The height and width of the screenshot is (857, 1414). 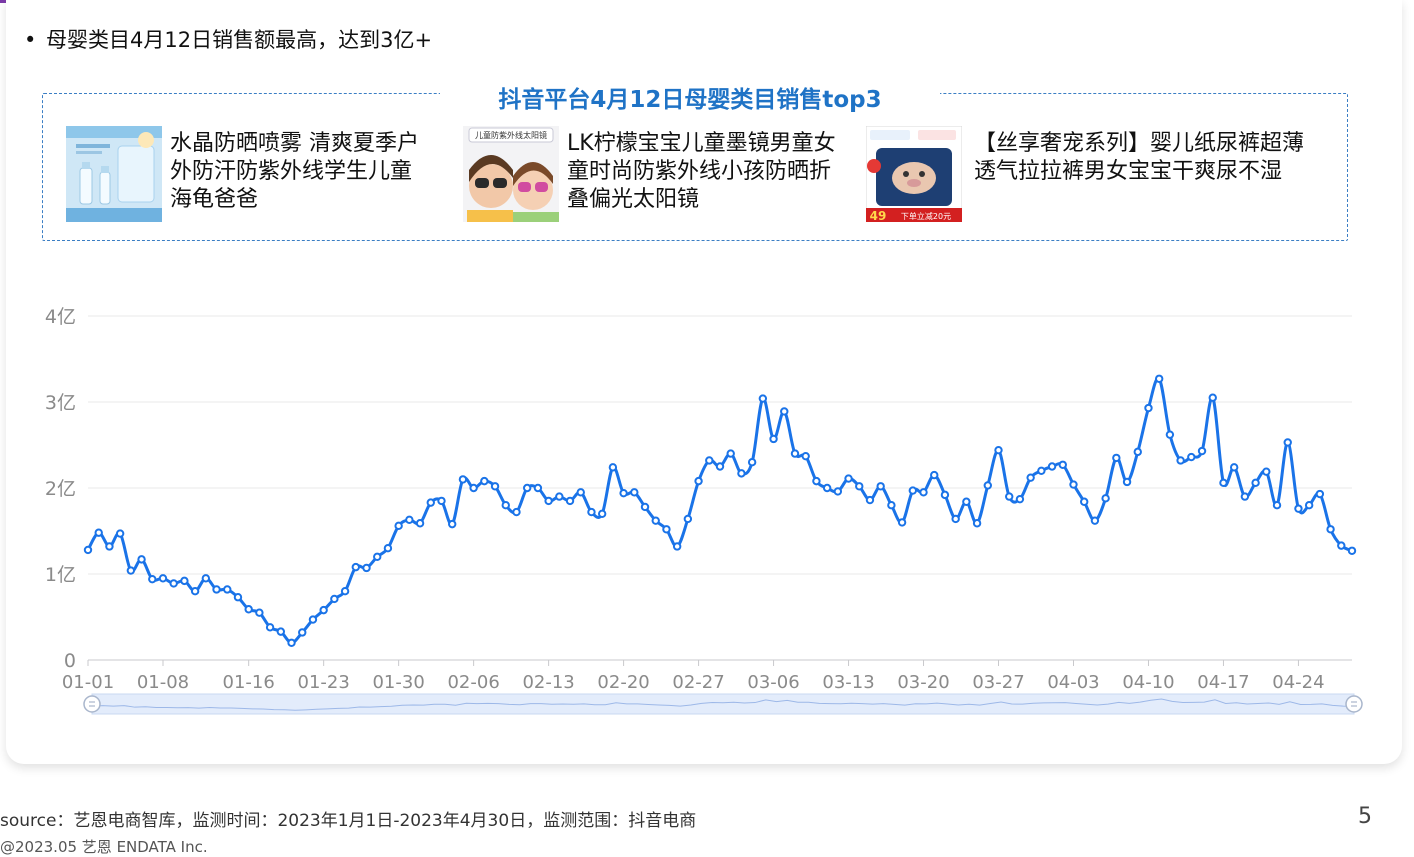 What do you see at coordinates (548, 682) in the screenshot?
I see `x-tick-label: 02-13` at bounding box center [548, 682].